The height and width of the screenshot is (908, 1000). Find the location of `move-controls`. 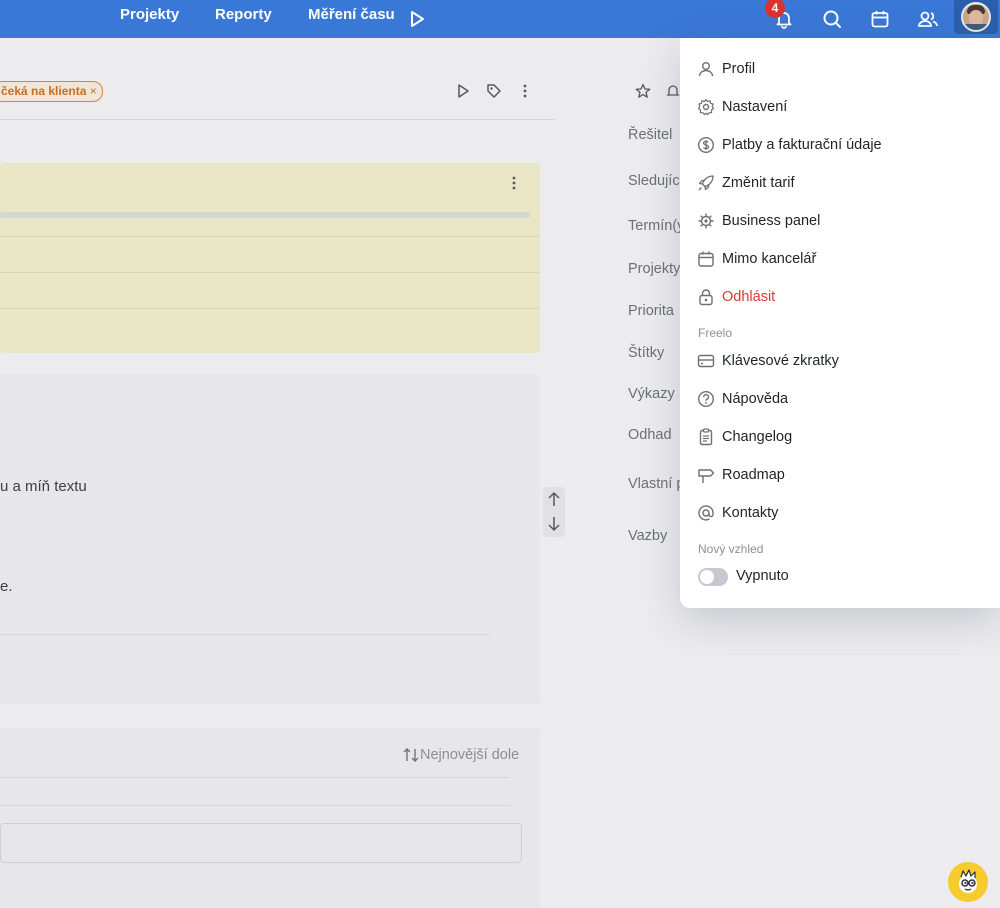

move-controls is located at coordinates (554, 512).